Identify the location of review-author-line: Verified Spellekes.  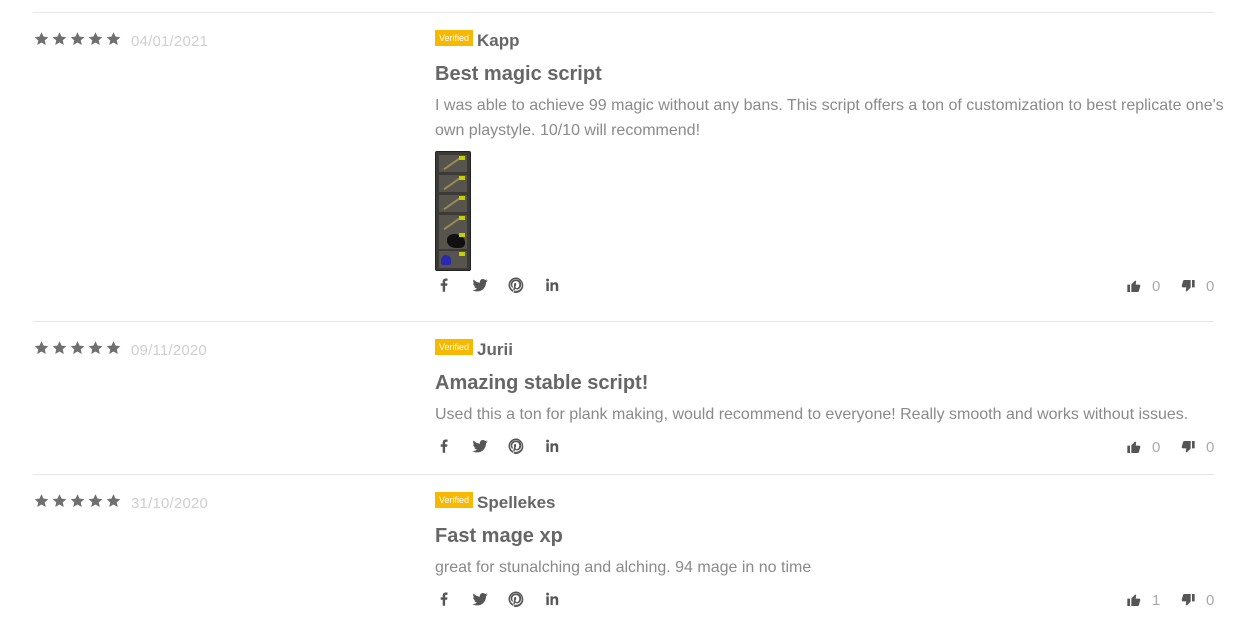
(824, 503).